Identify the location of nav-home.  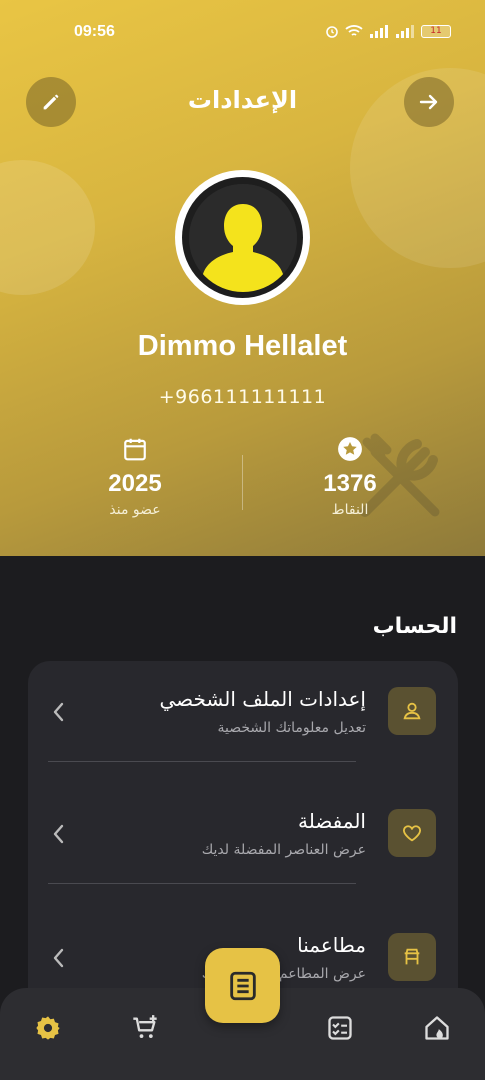
(437, 1028).